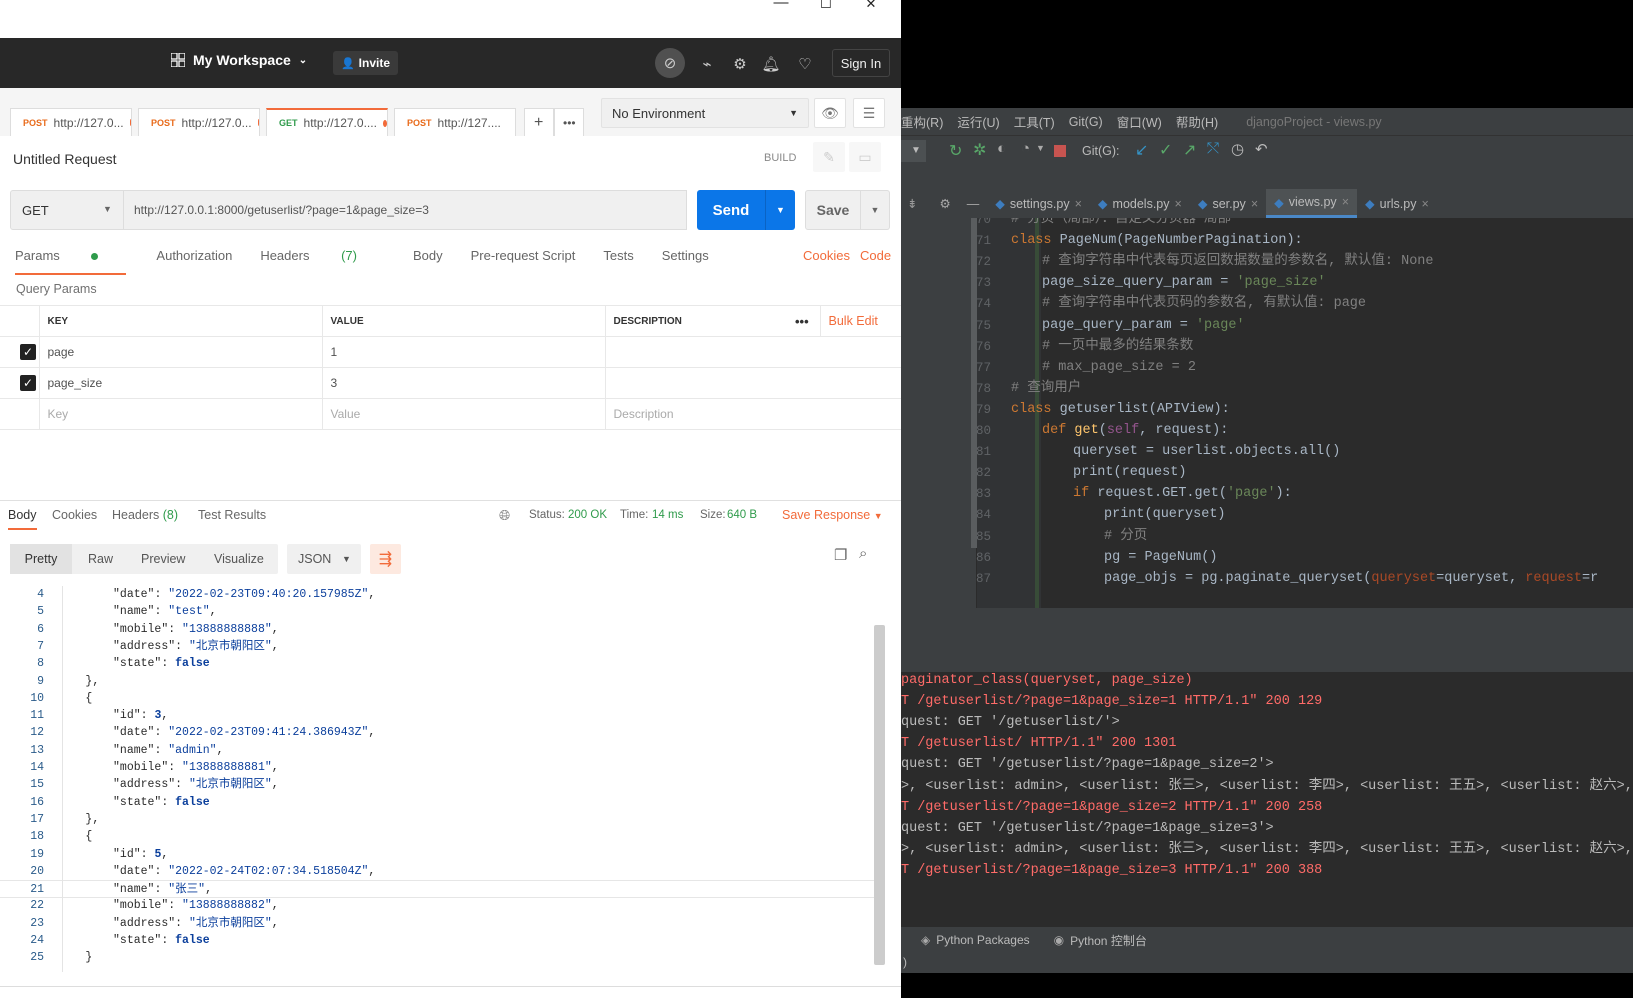 The width and height of the screenshot is (1633, 998). What do you see at coordinates (752, 414) in the screenshot?
I see `description-placeholder: Description` at bounding box center [752, 414].